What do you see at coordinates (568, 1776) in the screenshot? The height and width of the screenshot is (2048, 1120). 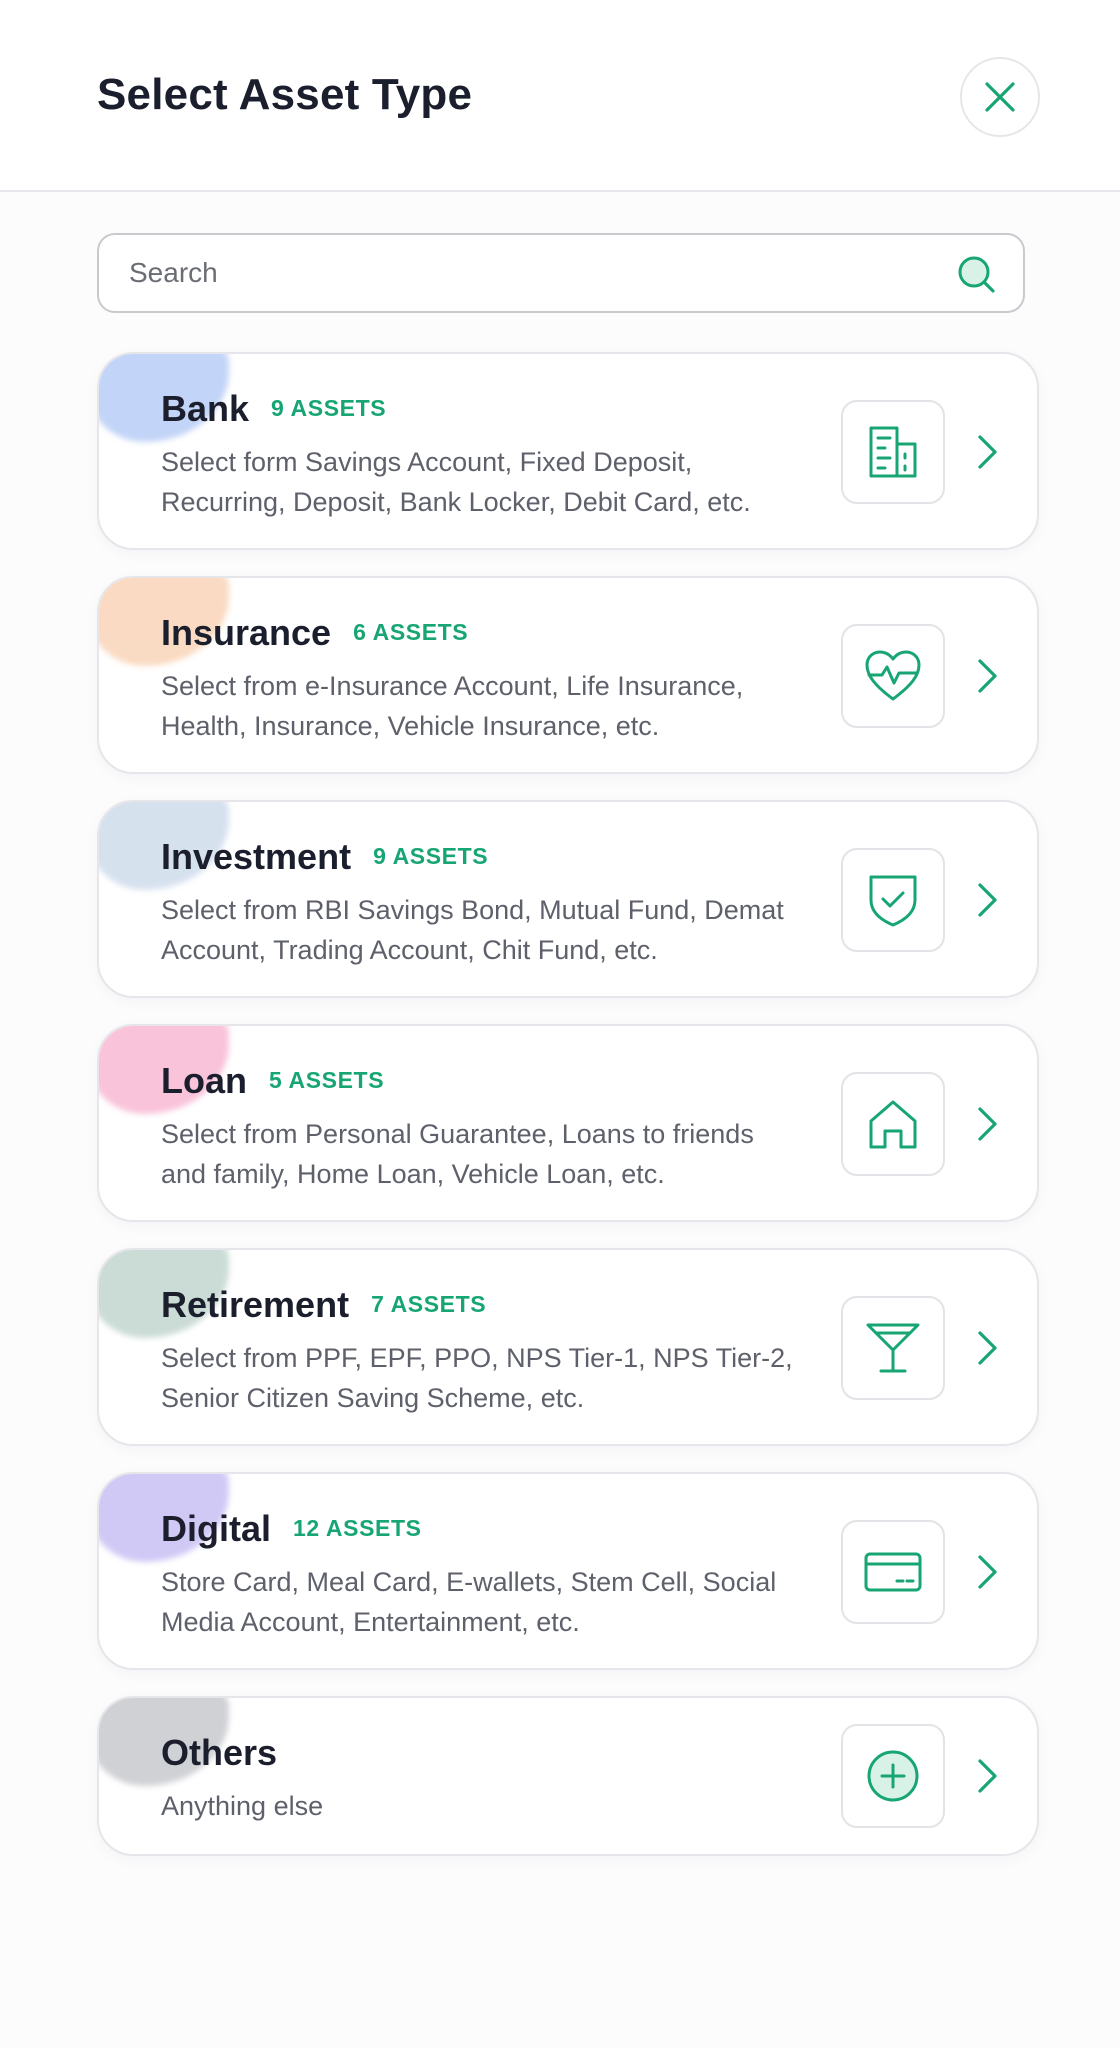 I see `asset-card-others: Others Anything else` at bounding box center [568, 1776].